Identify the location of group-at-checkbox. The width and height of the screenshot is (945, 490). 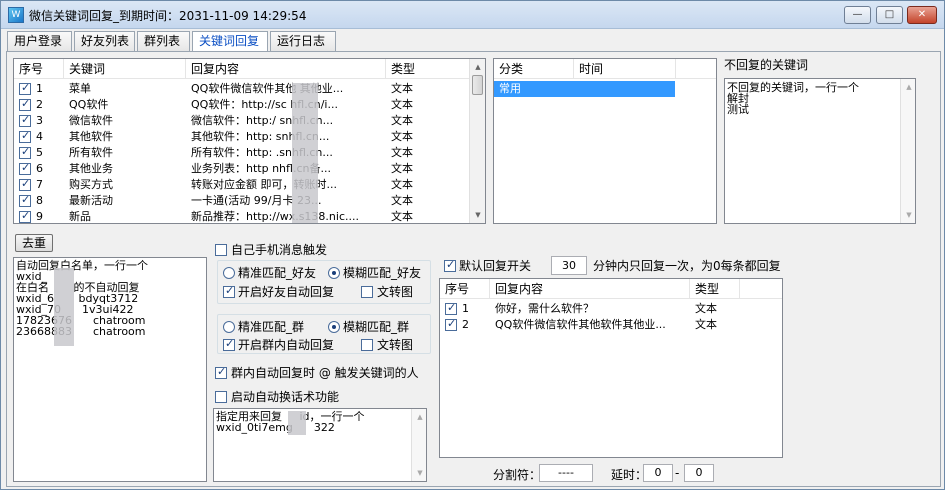
(221, 372).